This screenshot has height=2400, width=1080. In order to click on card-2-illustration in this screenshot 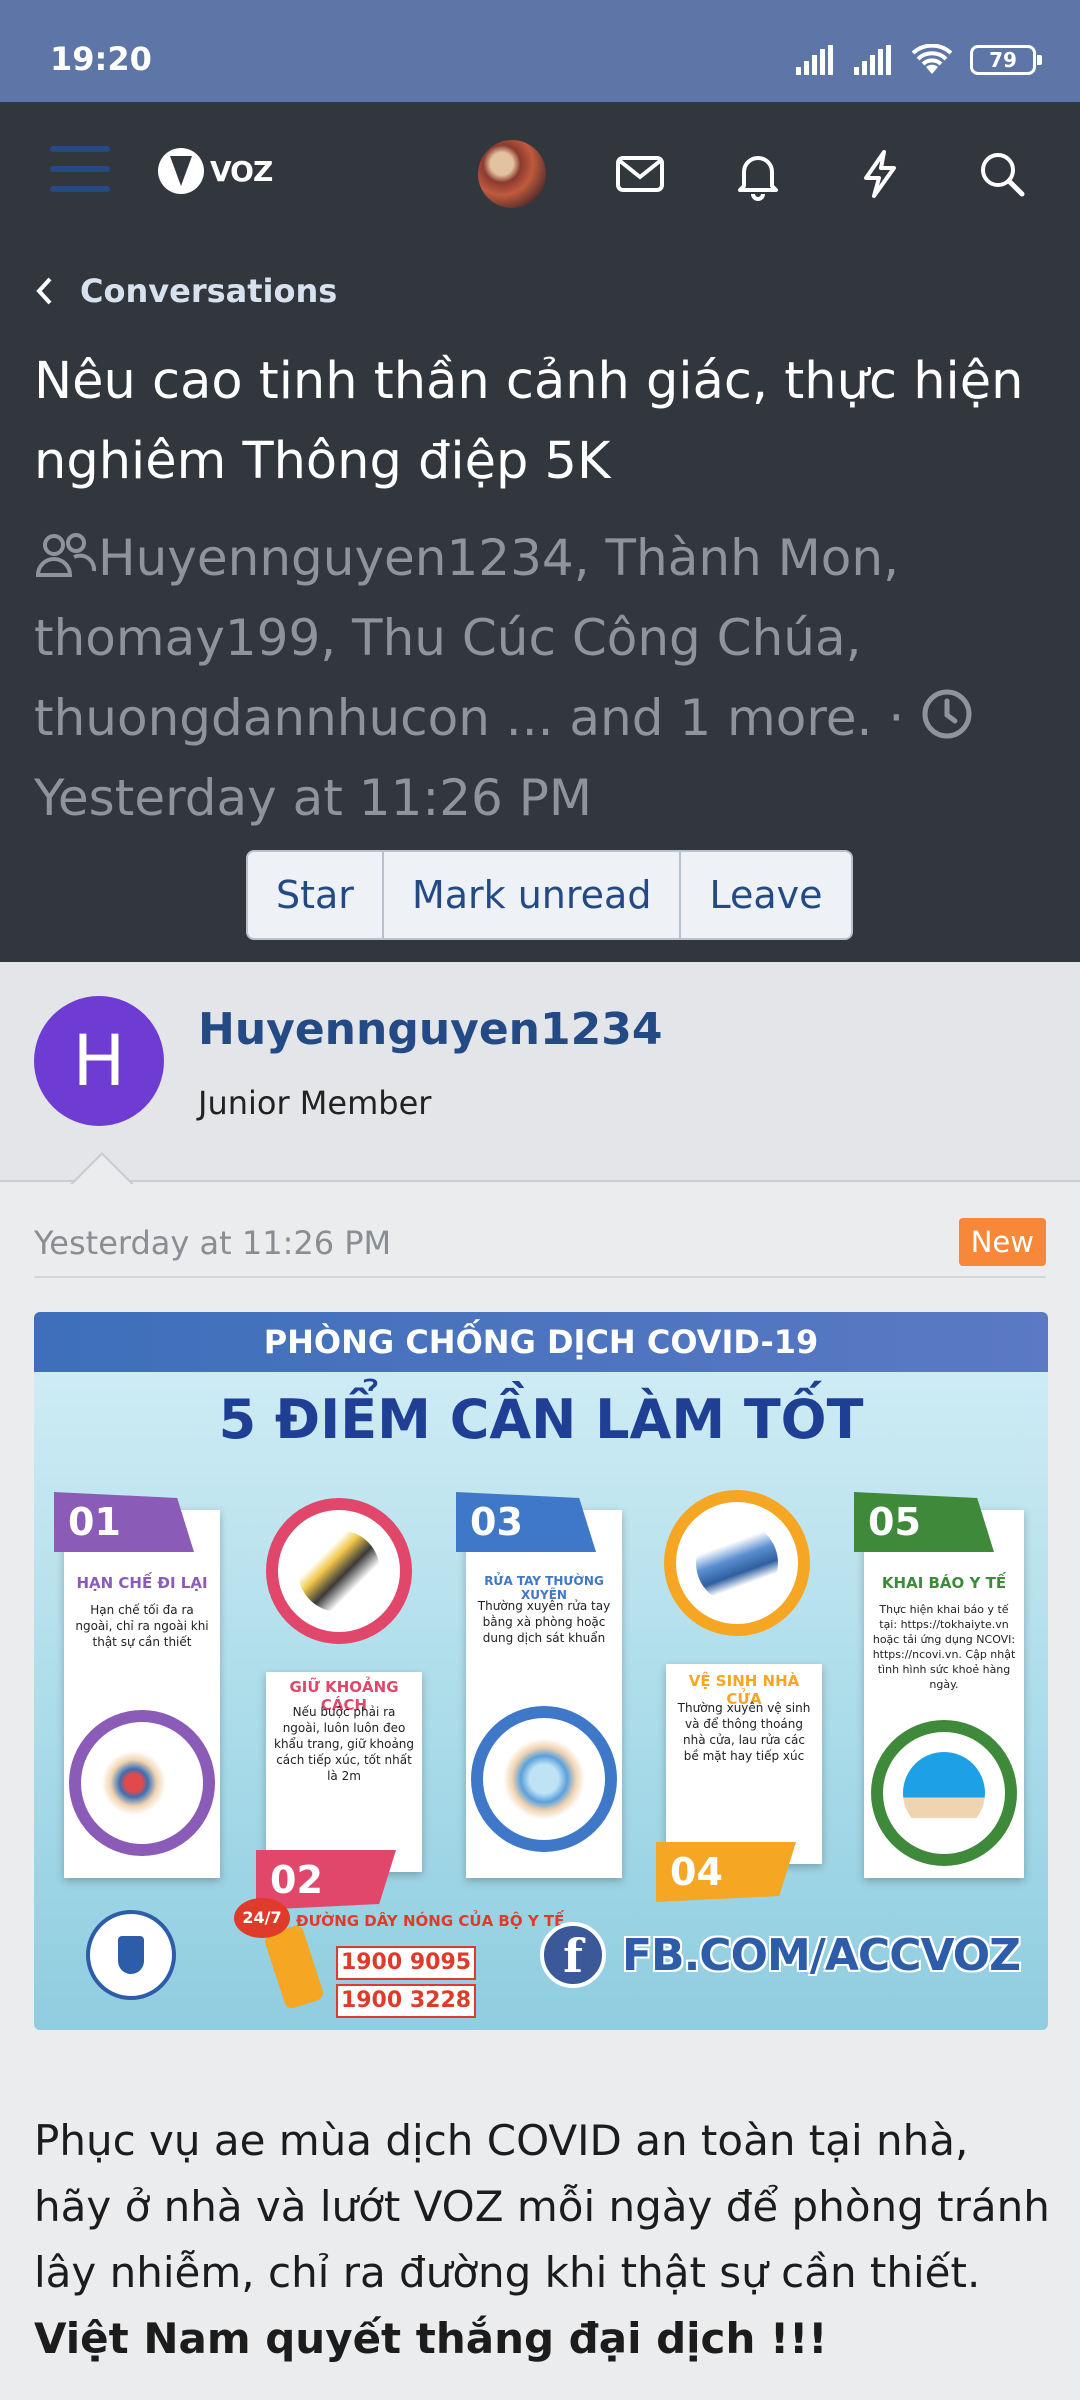, I will do `click(339, 1571)`.